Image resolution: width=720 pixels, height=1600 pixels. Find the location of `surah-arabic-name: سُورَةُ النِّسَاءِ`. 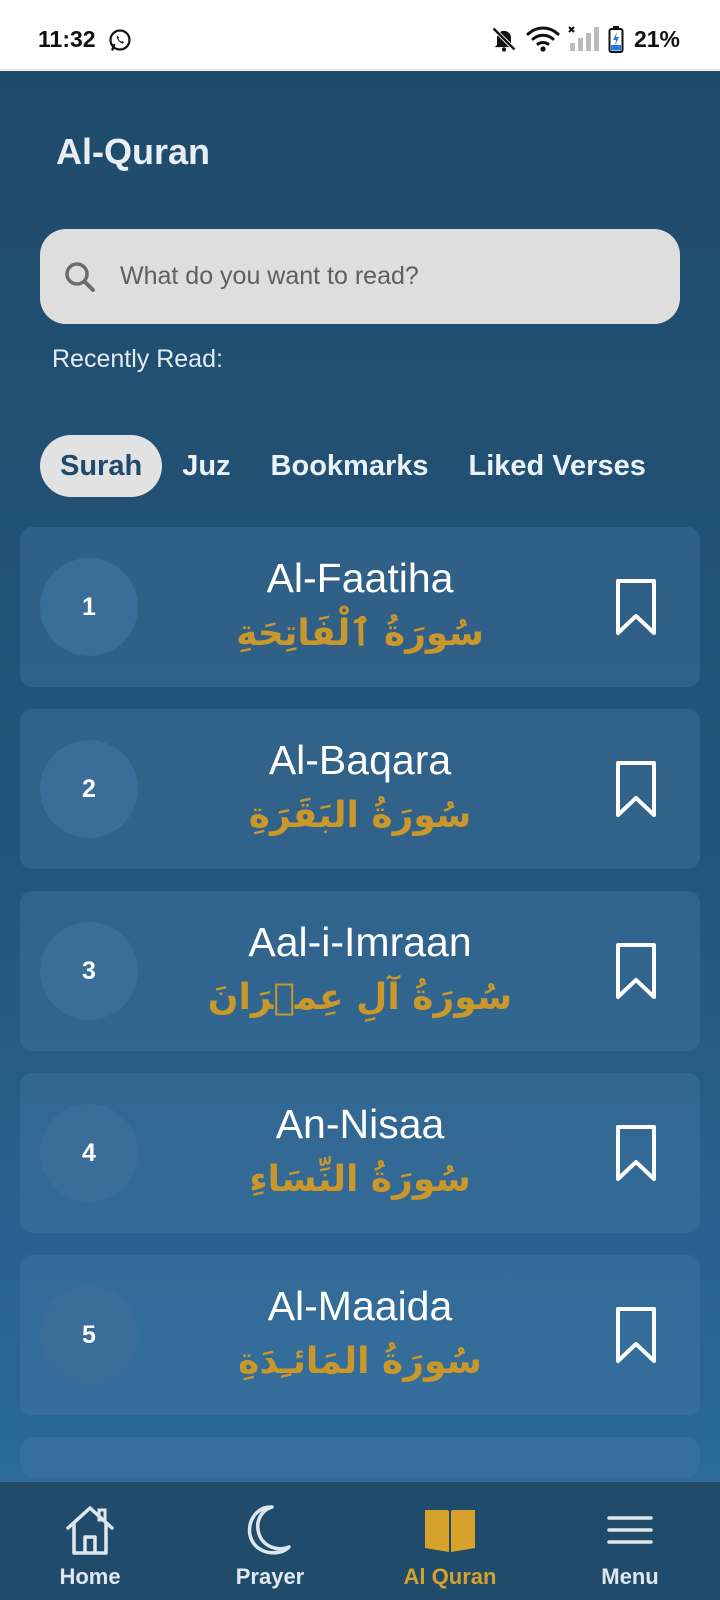

surah-arabic-name: سُورَةُ النِّسَاءِ is located at coordinates (360, 1179).